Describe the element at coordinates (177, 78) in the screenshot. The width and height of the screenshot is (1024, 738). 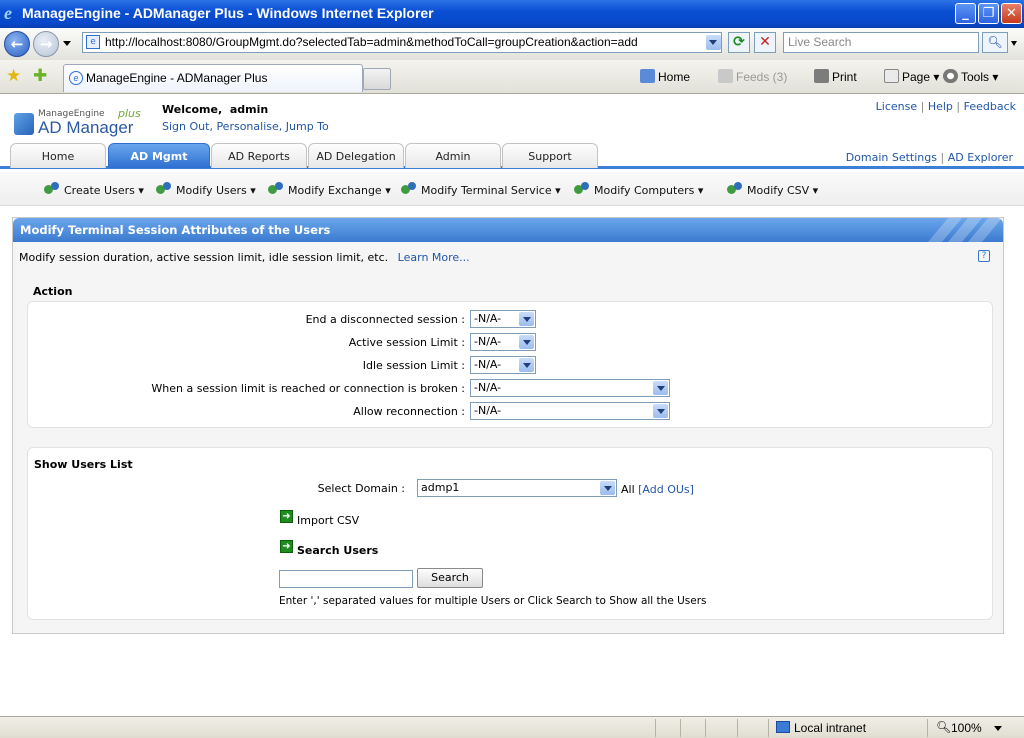
I see `browser-tab-title: ManageEngine - ADManager Plus` at that location.